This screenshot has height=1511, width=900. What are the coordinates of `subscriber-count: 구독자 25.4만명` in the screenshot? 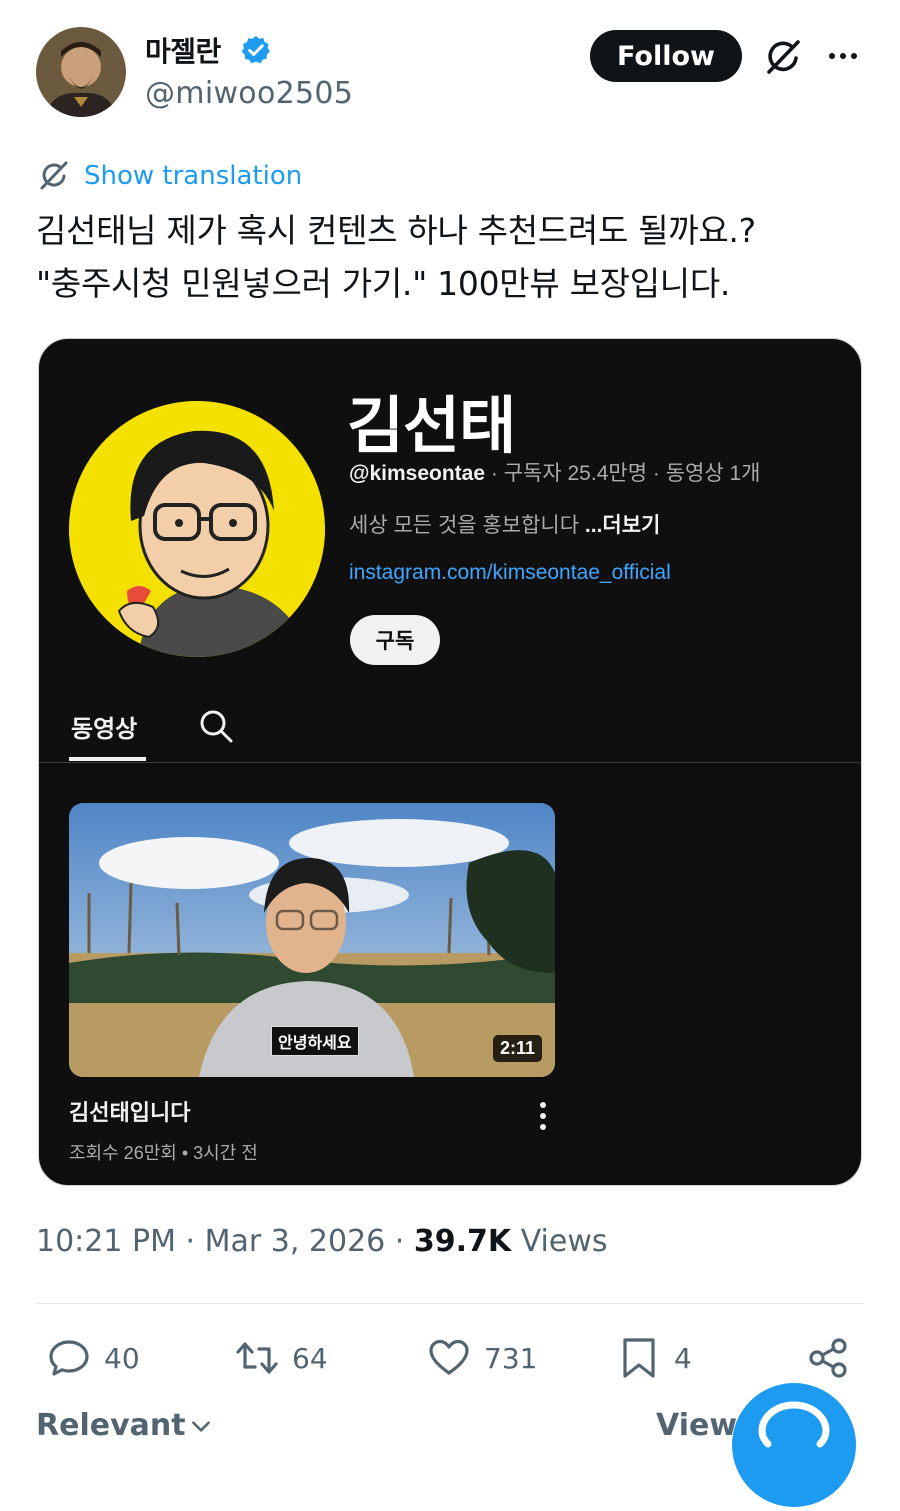 It's located at (575, 473).